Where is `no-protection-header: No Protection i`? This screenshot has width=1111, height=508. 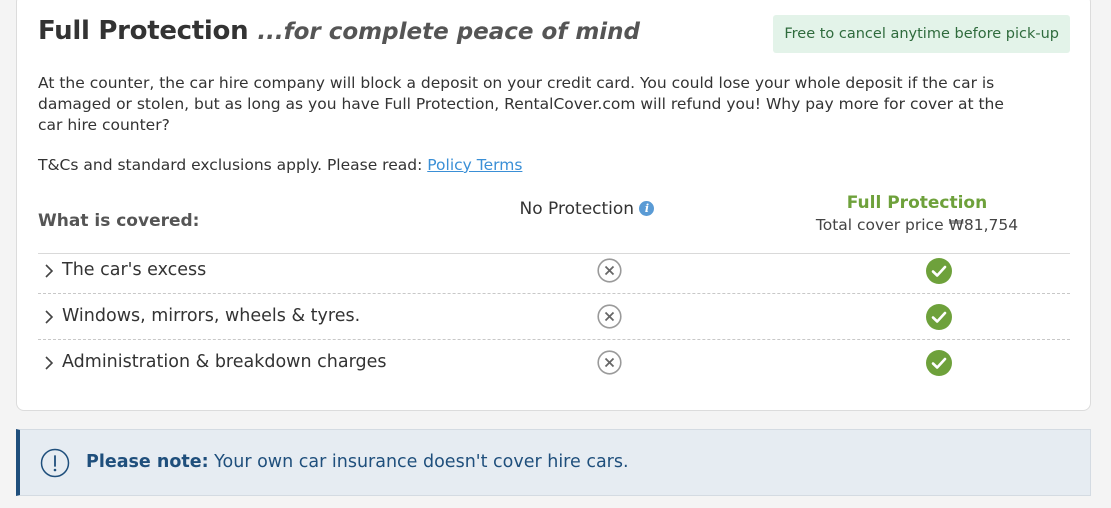
no-protection-header: No Protection i is located at coordinates (587, 209).